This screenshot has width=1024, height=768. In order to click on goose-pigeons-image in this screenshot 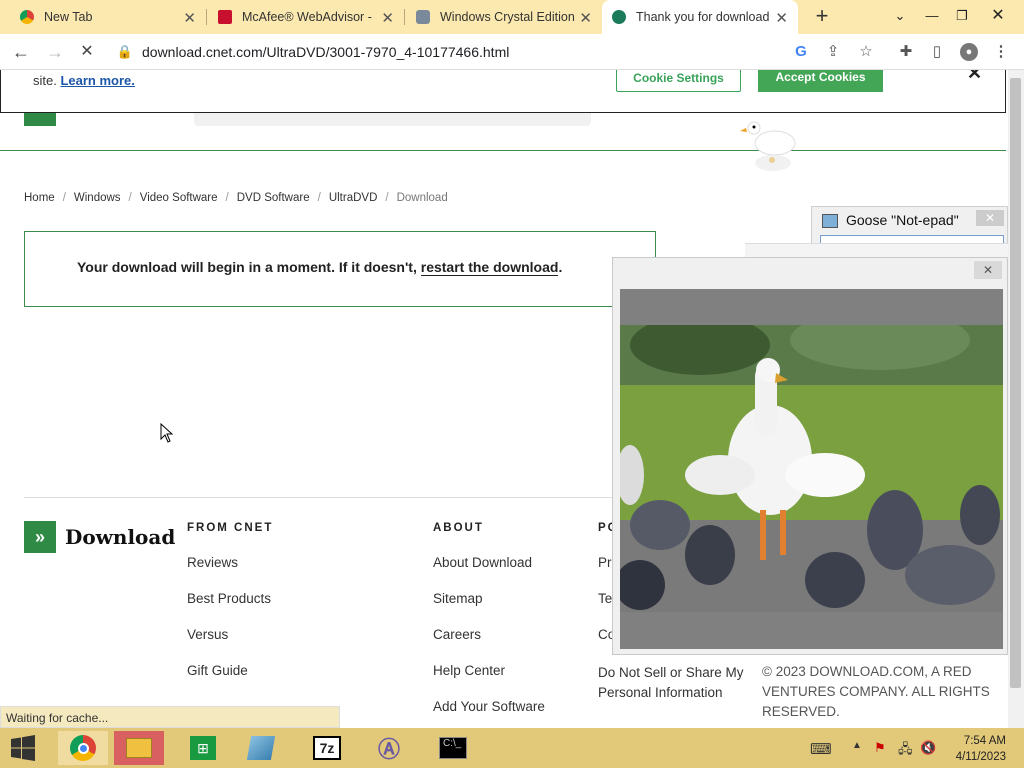, I will do `click(811, 468)`.